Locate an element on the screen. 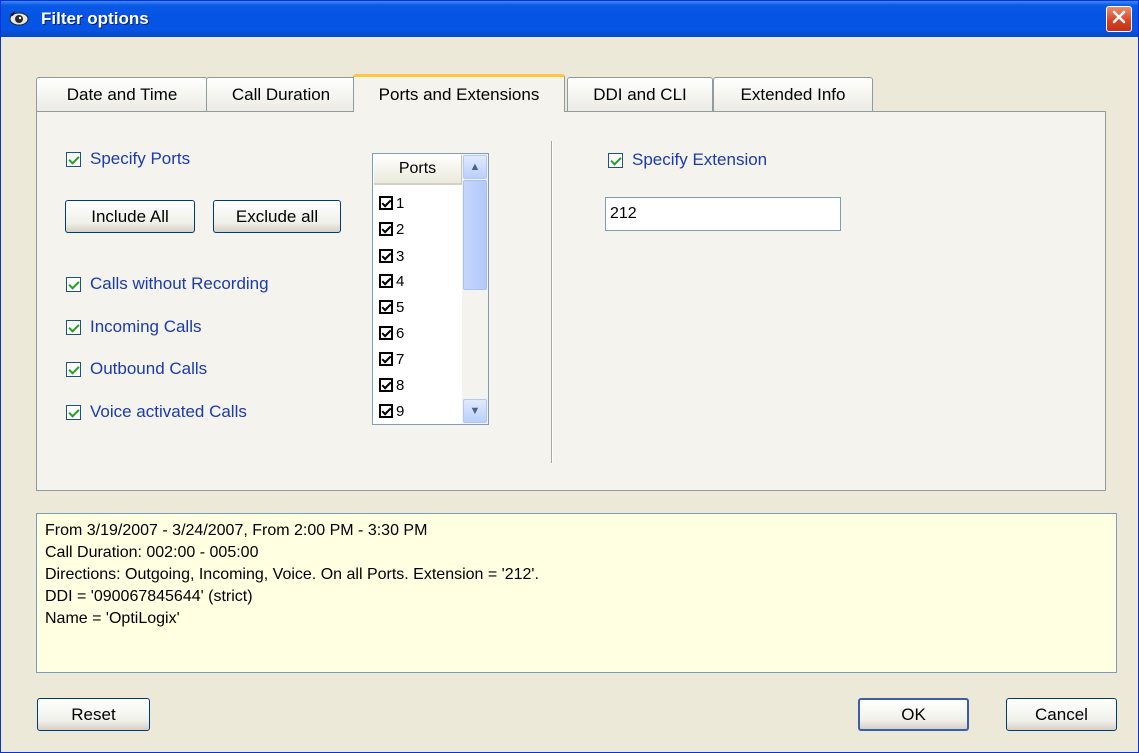 The width and height of the screenshot is (1139, 753). option-label: Outbound Calls is located at coordinates (149, 368).